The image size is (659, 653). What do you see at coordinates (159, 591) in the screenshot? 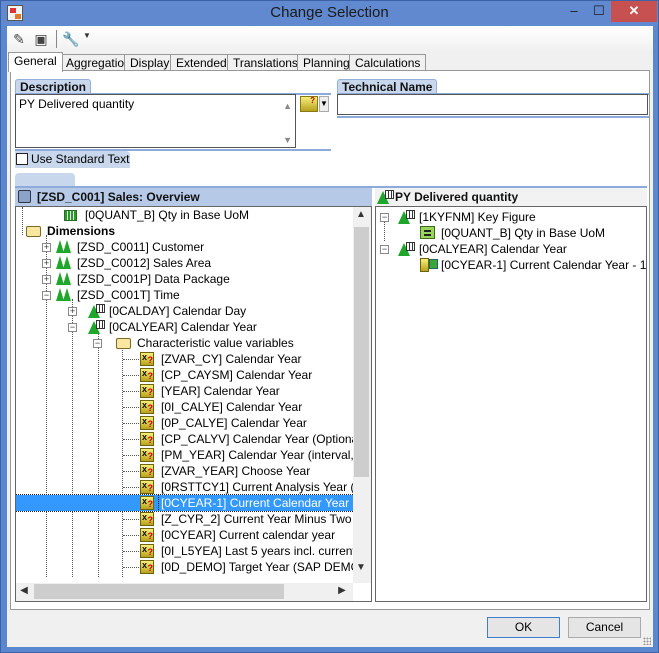
I see `left-tree-hscroll-thumb` at bounding box center [159, 591].